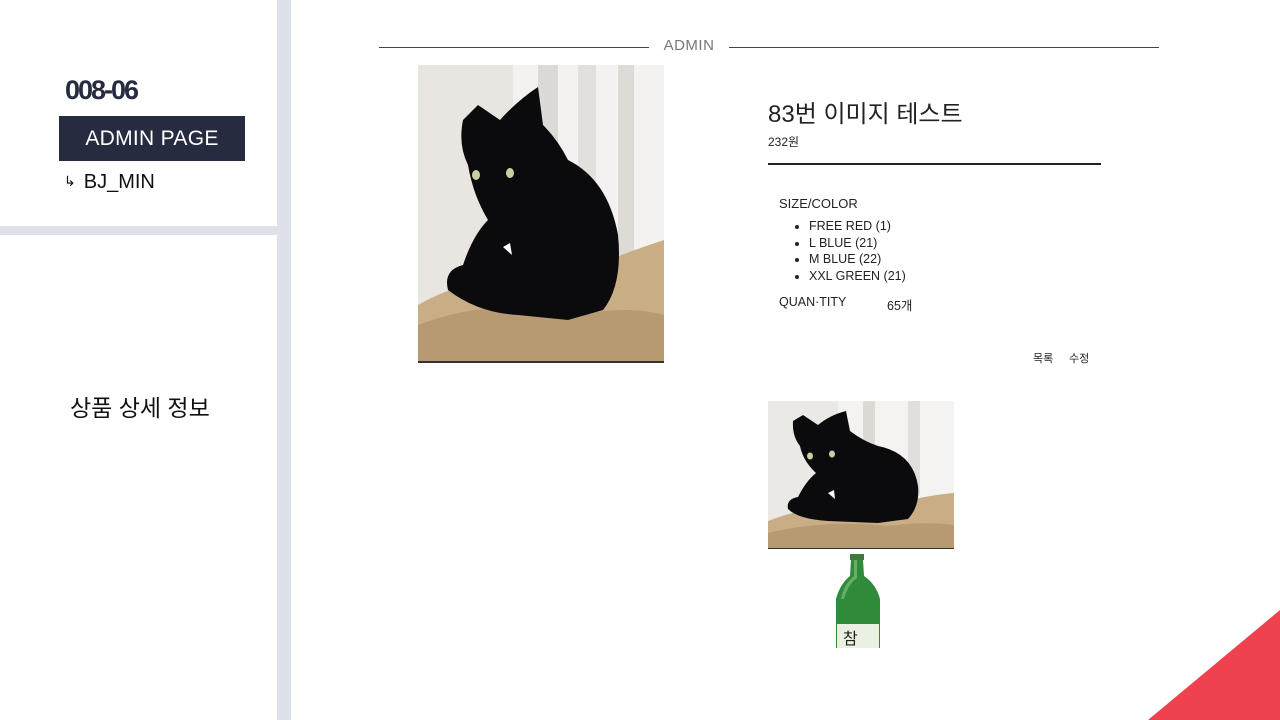 This screenshot has height=720, width=1280. What do you see at coordinates (102, 90) in the screenshot?
I see `slide-number: 008-06` at bounding box center [102, 90].